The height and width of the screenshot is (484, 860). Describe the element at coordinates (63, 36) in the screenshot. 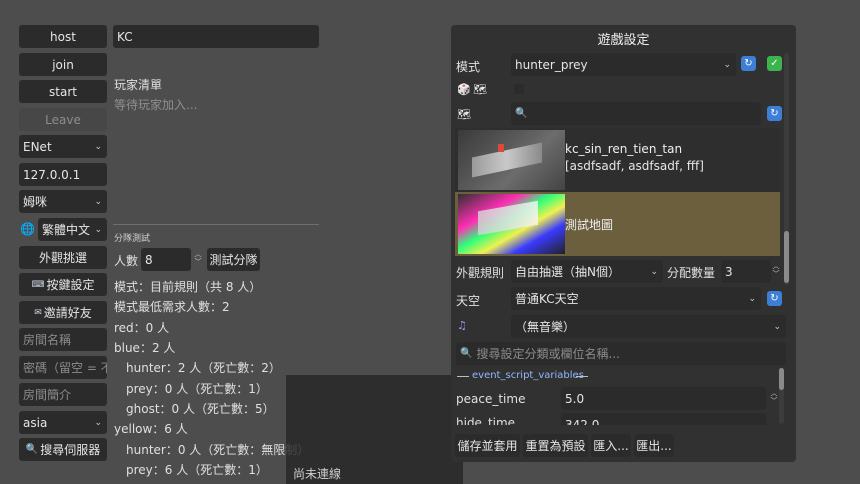

I see `host-button: host` at that location.